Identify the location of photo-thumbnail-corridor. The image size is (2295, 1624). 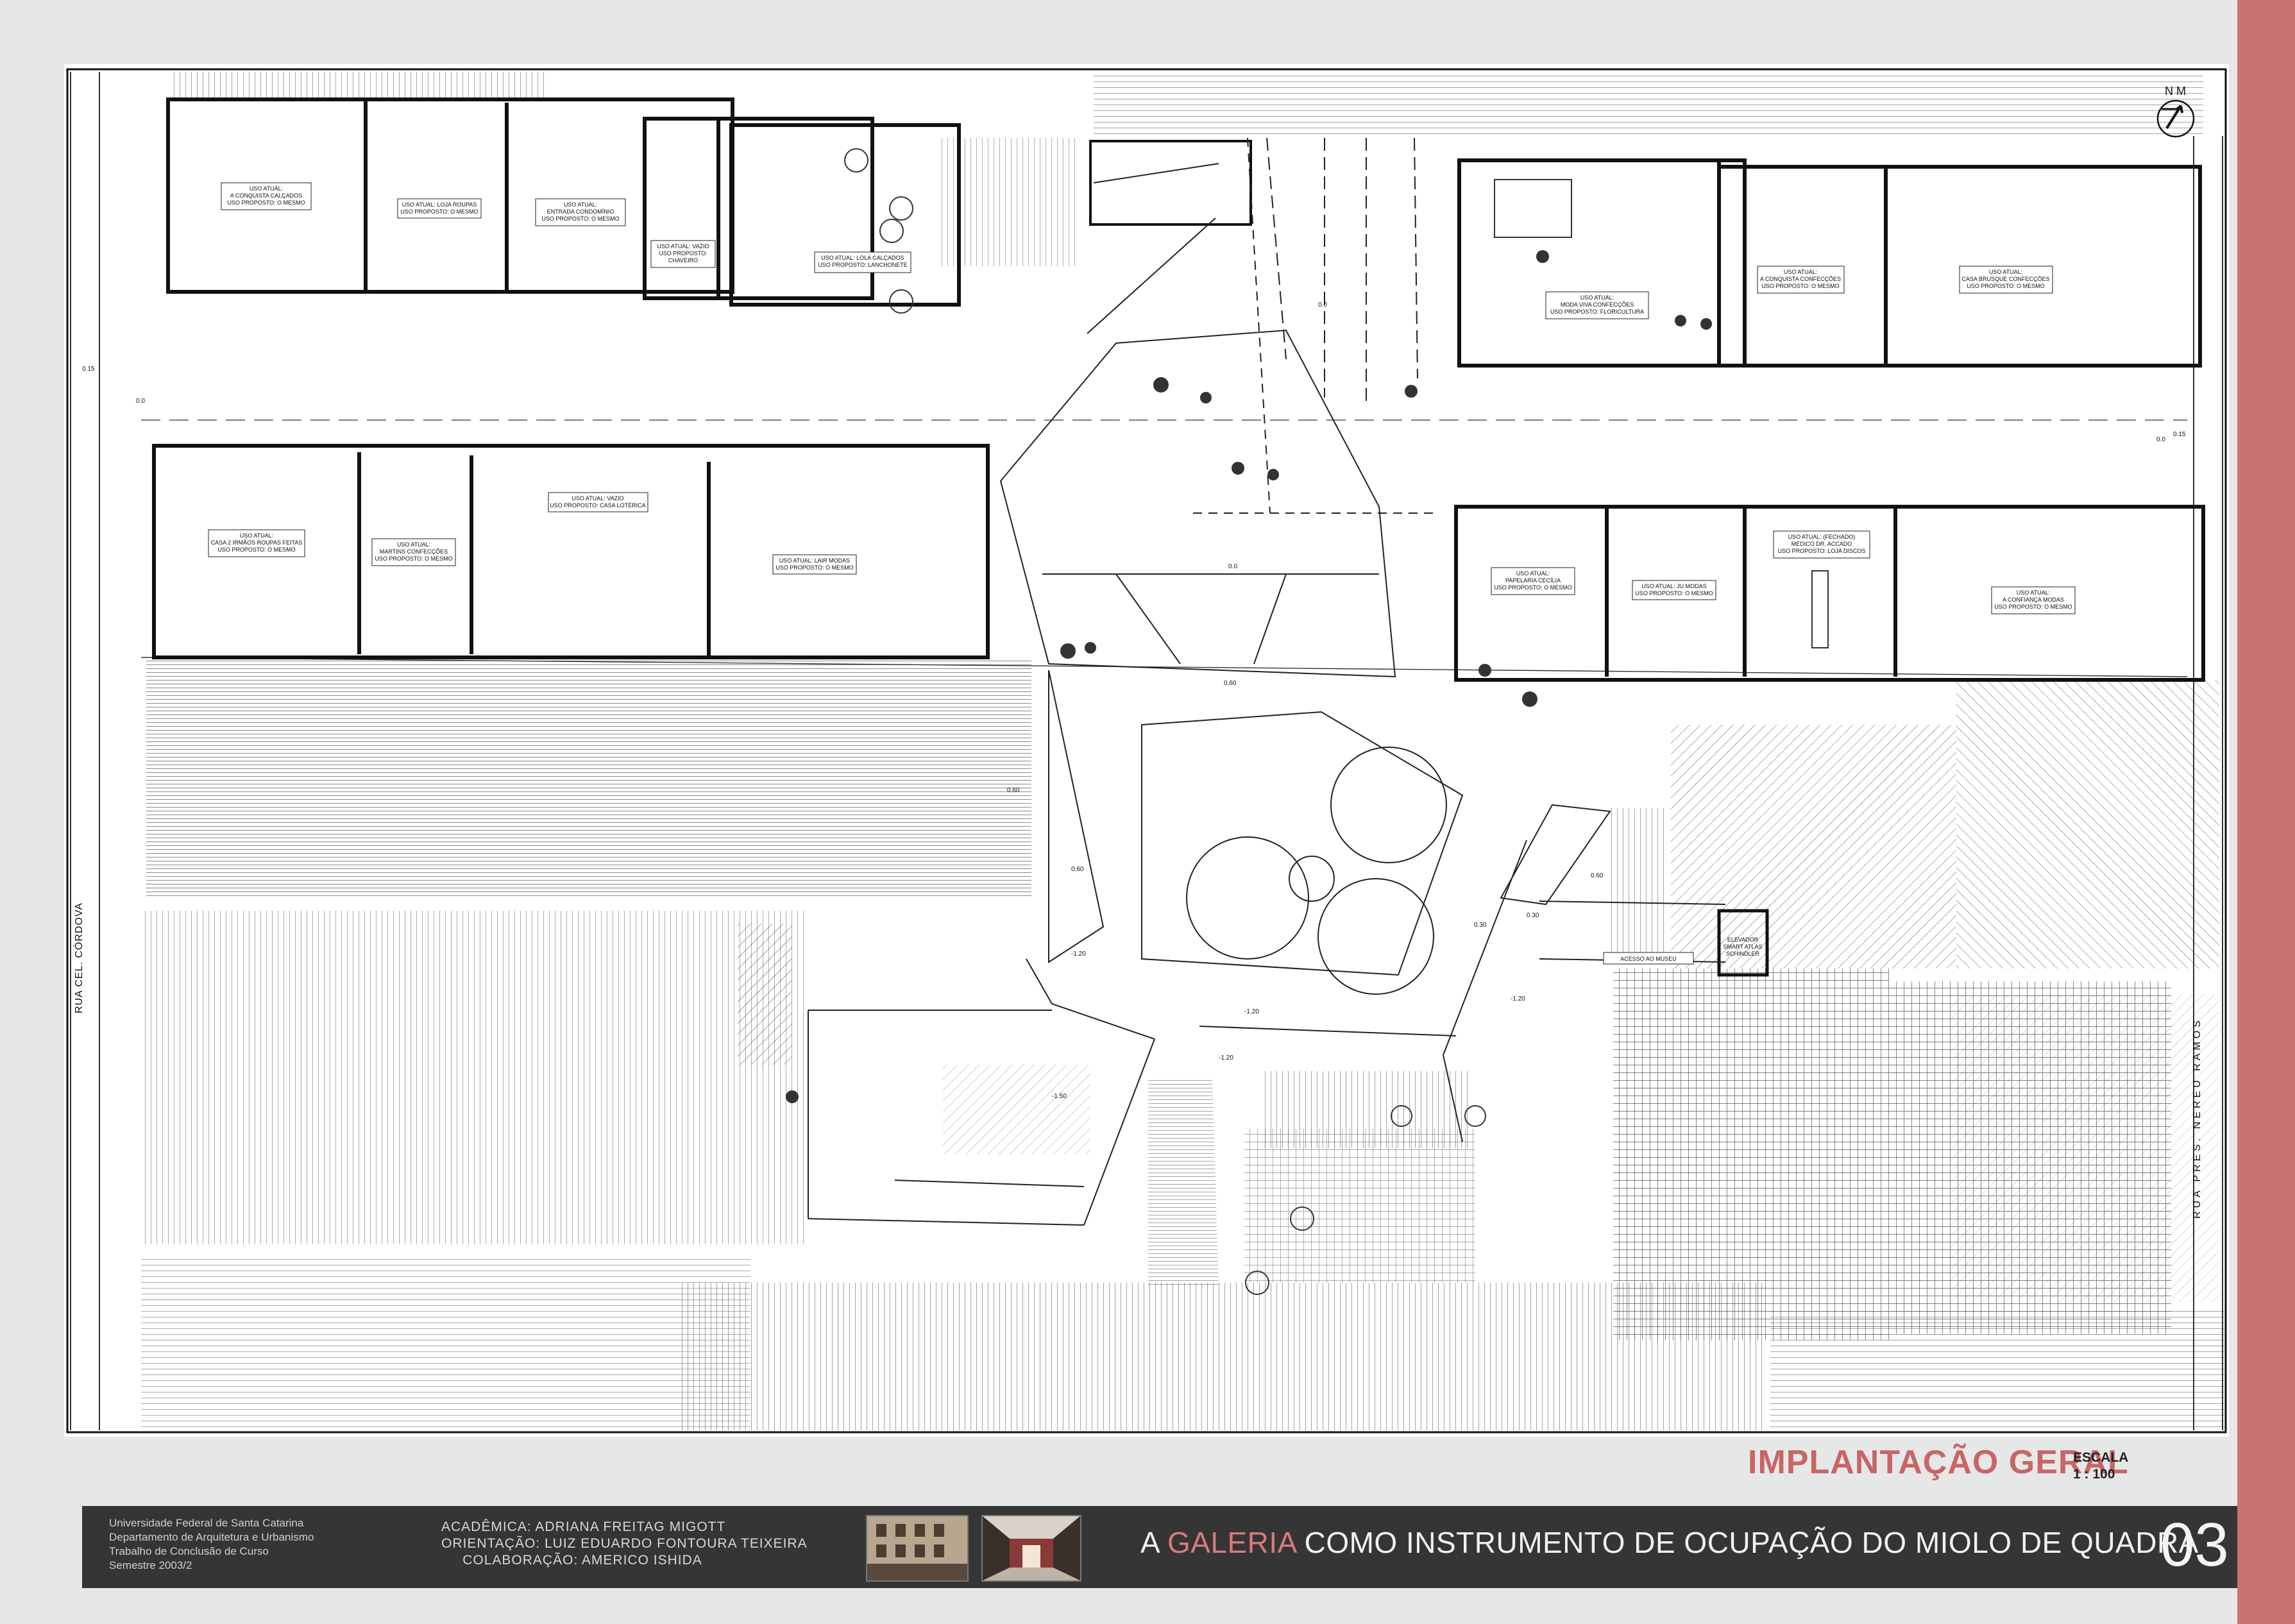
(1031, 1548).